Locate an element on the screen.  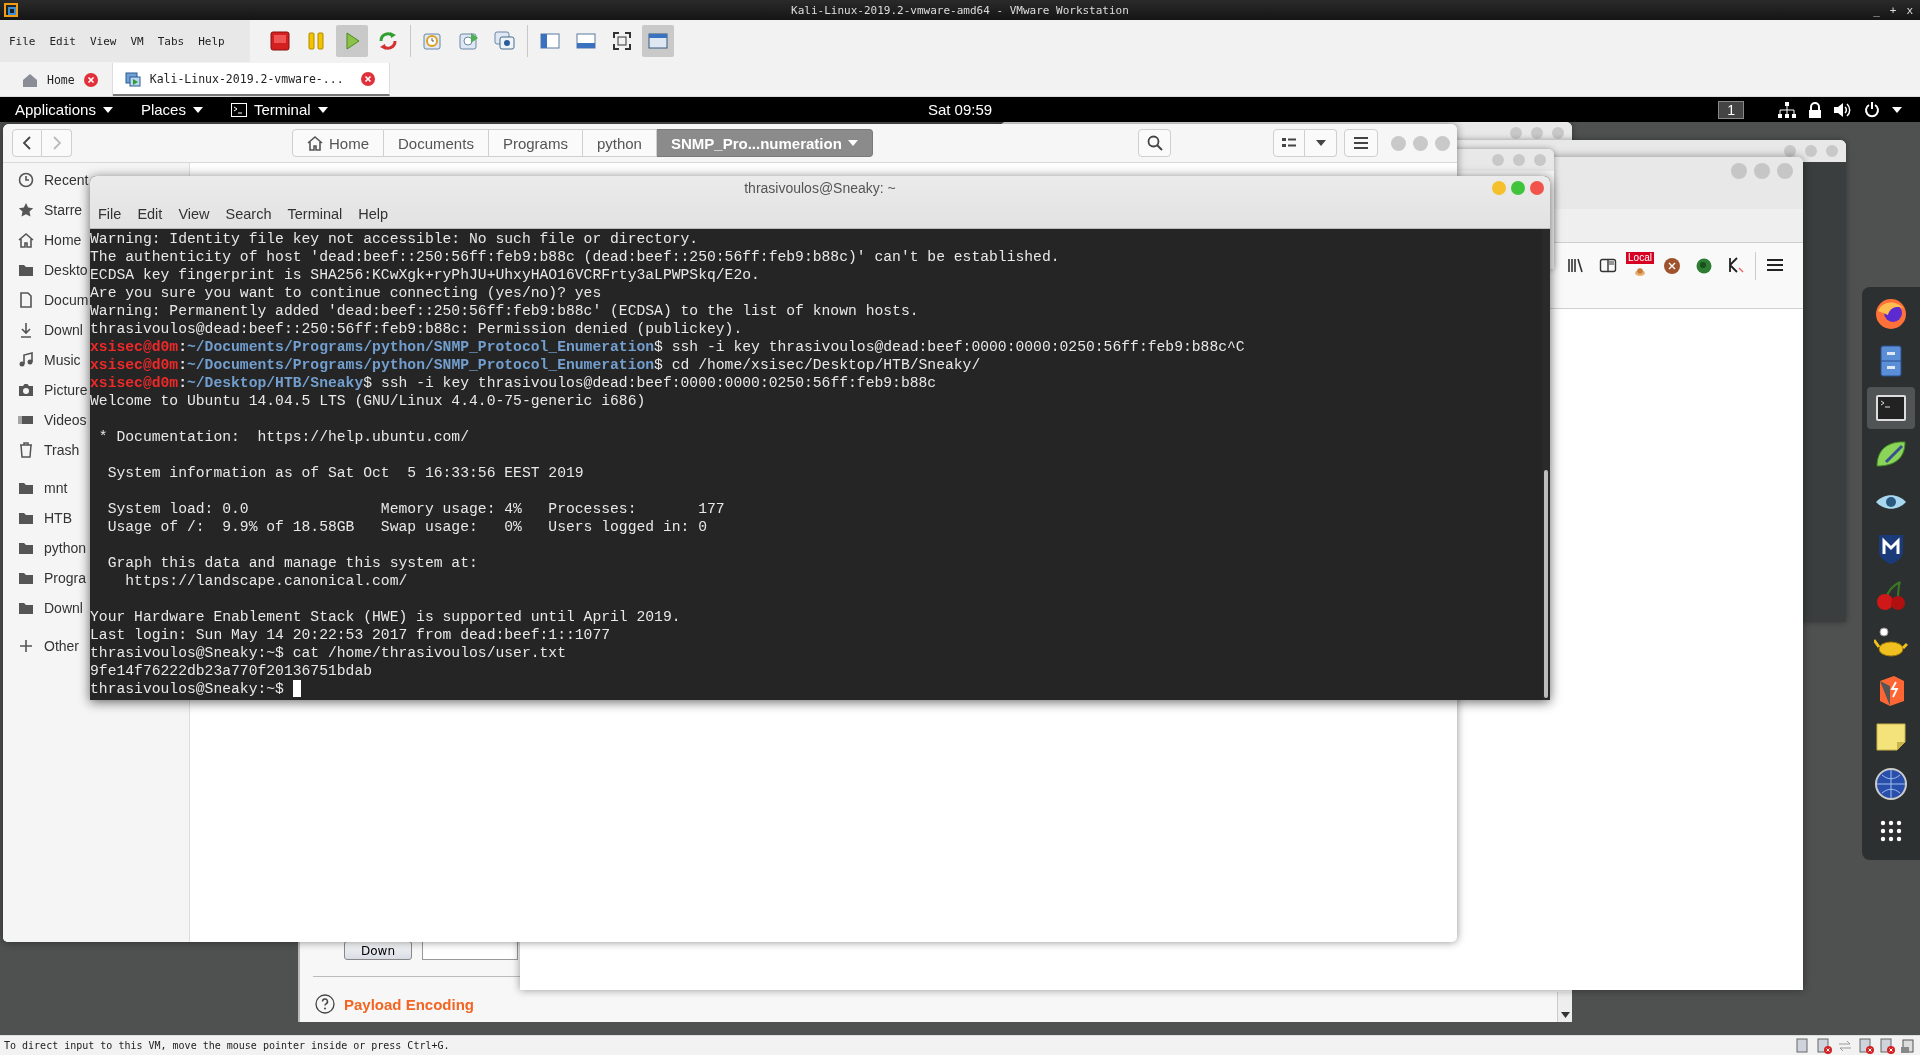
sidebar-item: Picture is located at coordinates (45, 390).